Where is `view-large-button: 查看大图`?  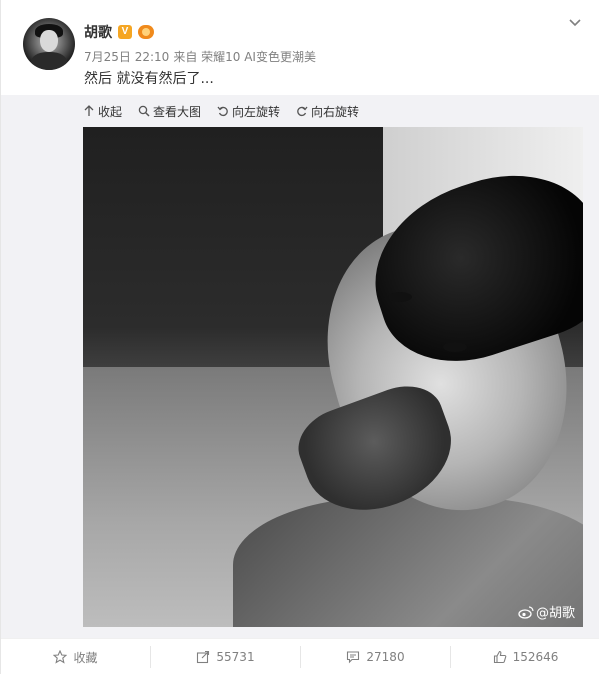 view-large-button: 查看大图 is located at coordinates (169, 111).